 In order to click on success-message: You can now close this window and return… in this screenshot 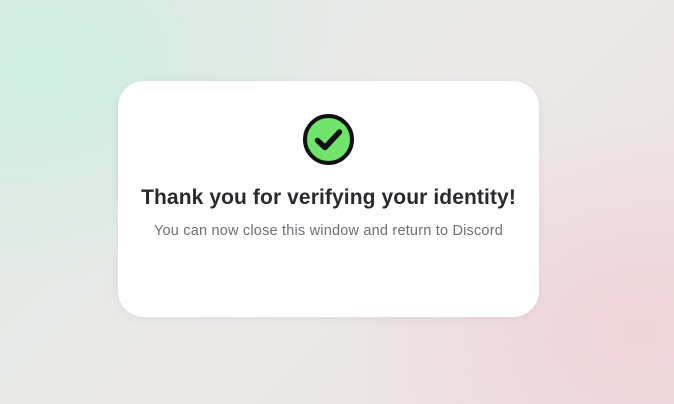, I will do `click(328, 231)`.